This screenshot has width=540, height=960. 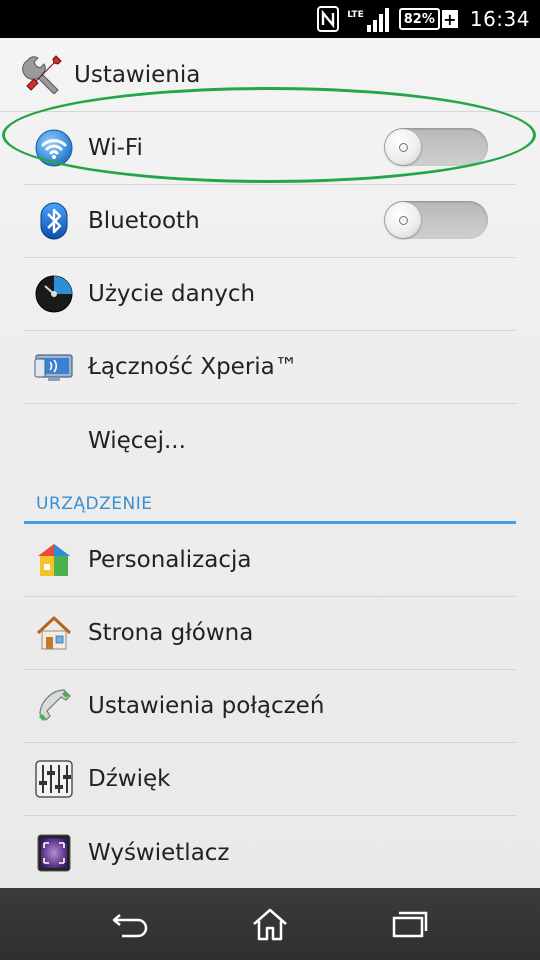 What do you see at coordinates (54, 367) in the screenshot?
I see `xperia-connectivity-icon` at bounding box center [54, 367].